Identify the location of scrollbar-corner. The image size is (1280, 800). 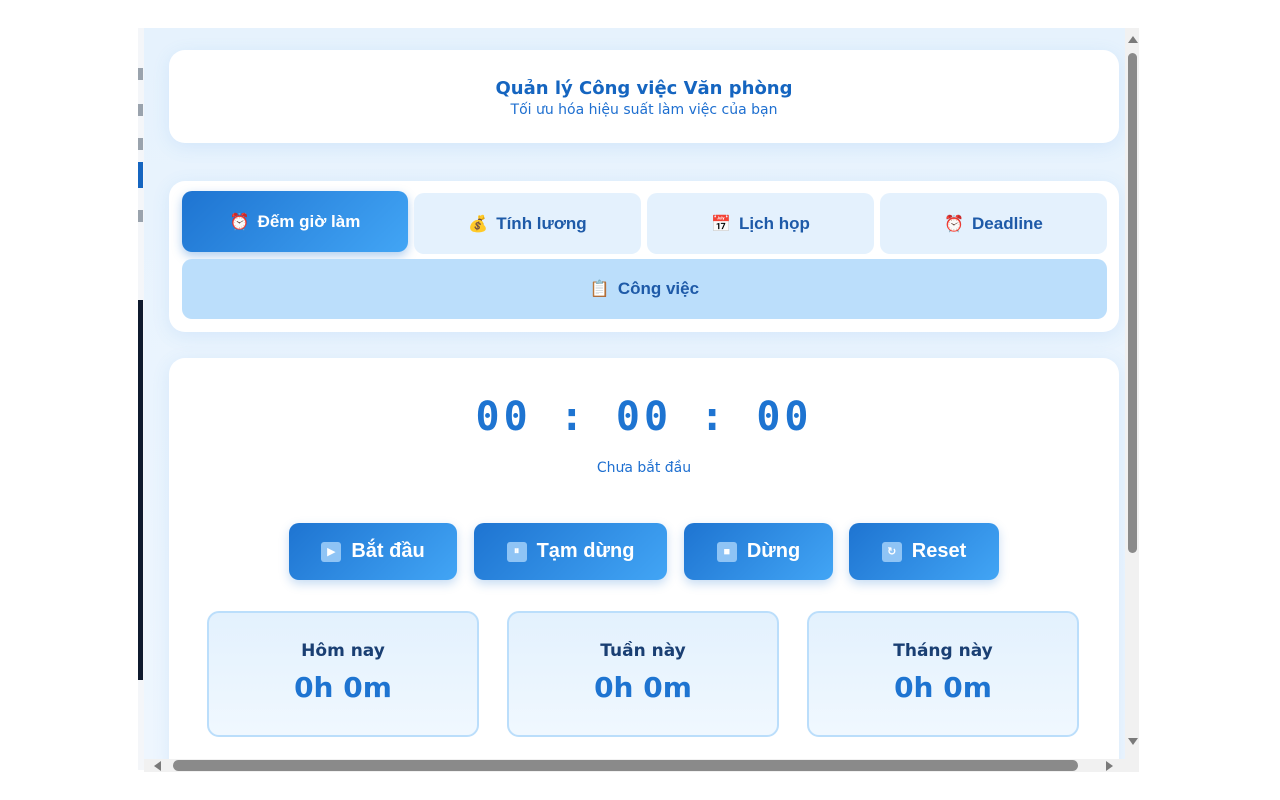
(1132, 765).